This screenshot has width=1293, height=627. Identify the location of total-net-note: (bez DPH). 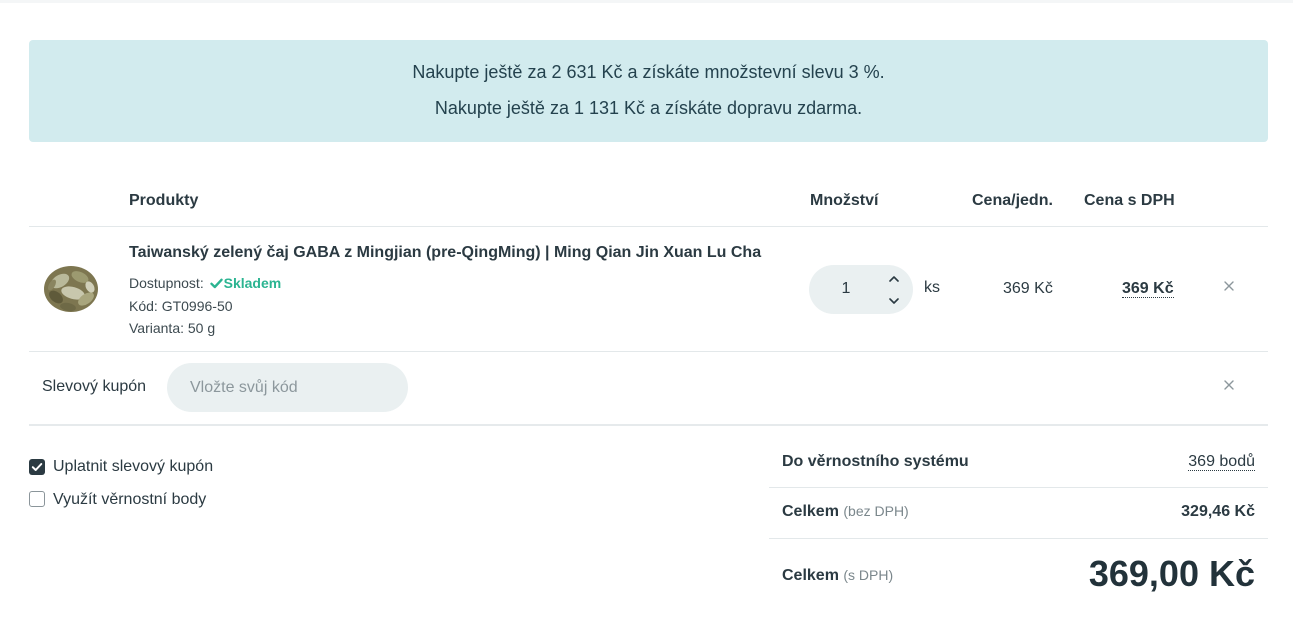
(876, 511).